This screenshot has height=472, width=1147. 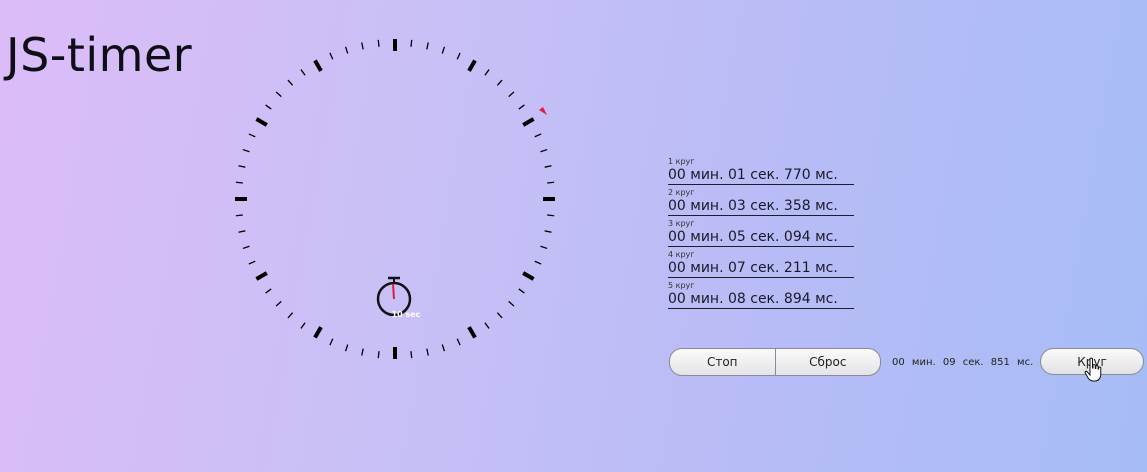 I want to click on position-marker-icon, so click(x=543, y=111).